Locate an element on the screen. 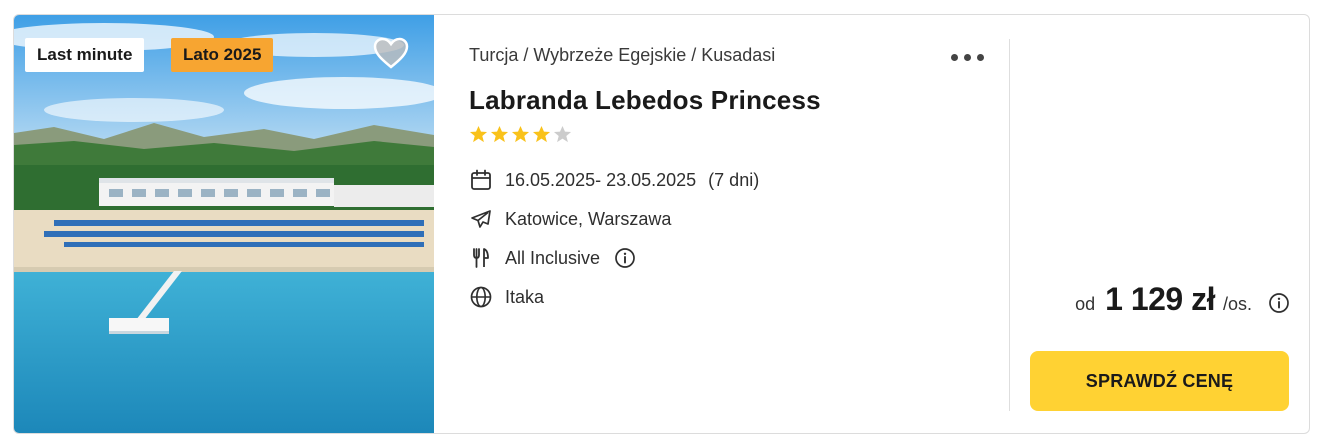 Image resolution: width=1323 pixels, height=447 pixels. price-prefix: od is located at coordinates (1085, 304).